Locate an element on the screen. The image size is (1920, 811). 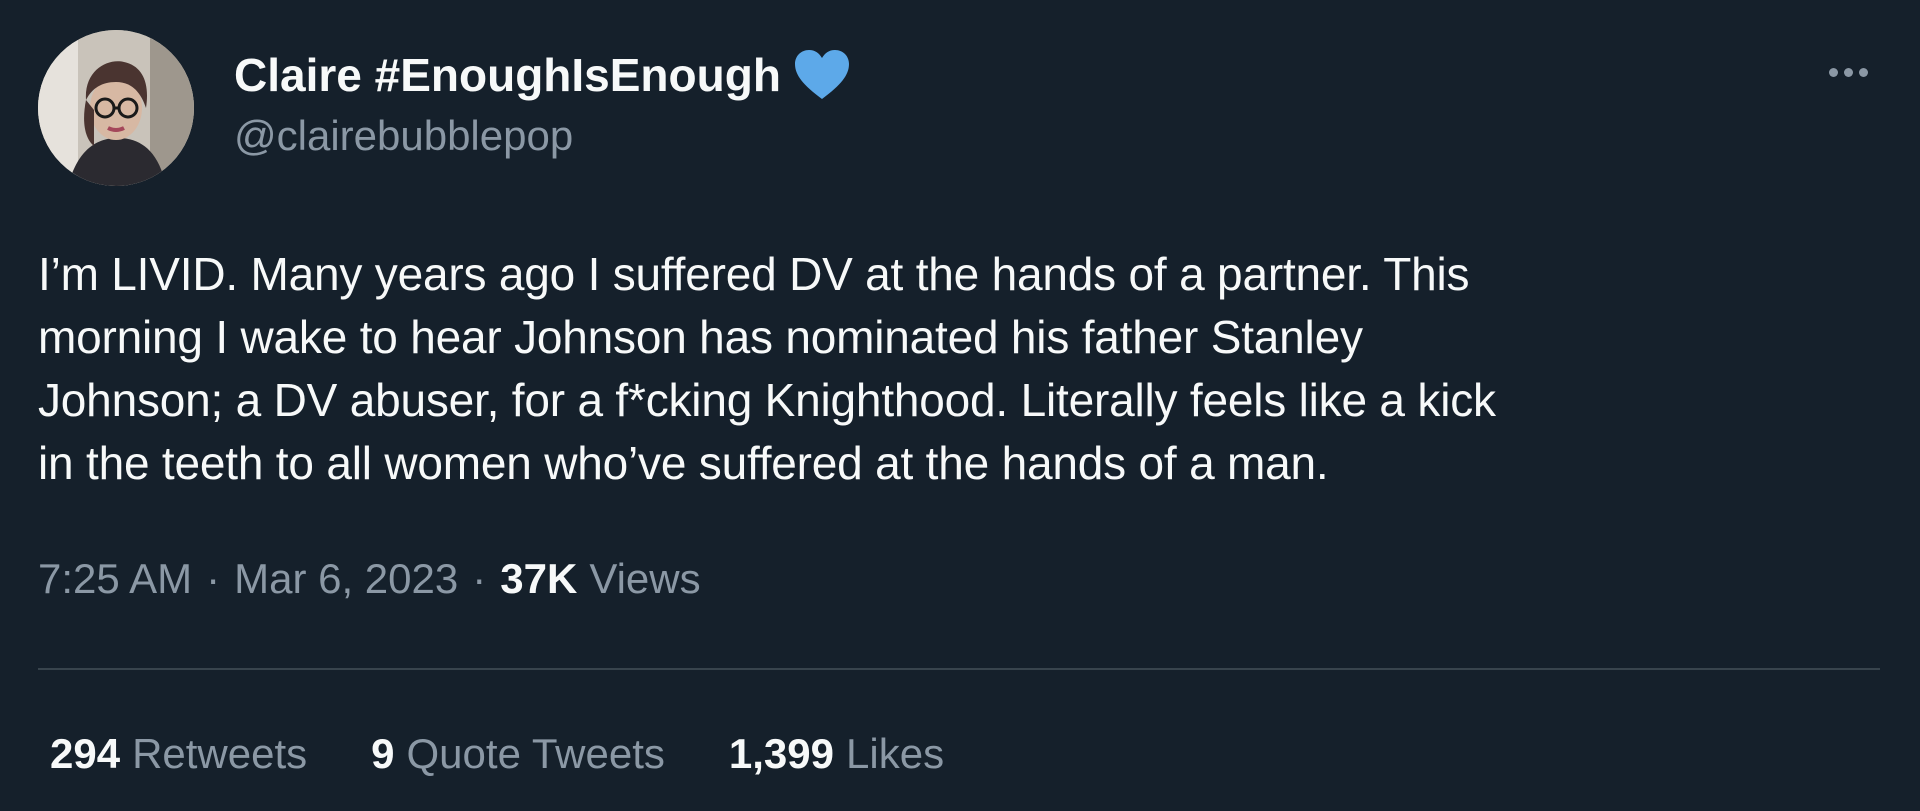
retweets-count: 294 is located at coordinates (85, 753).